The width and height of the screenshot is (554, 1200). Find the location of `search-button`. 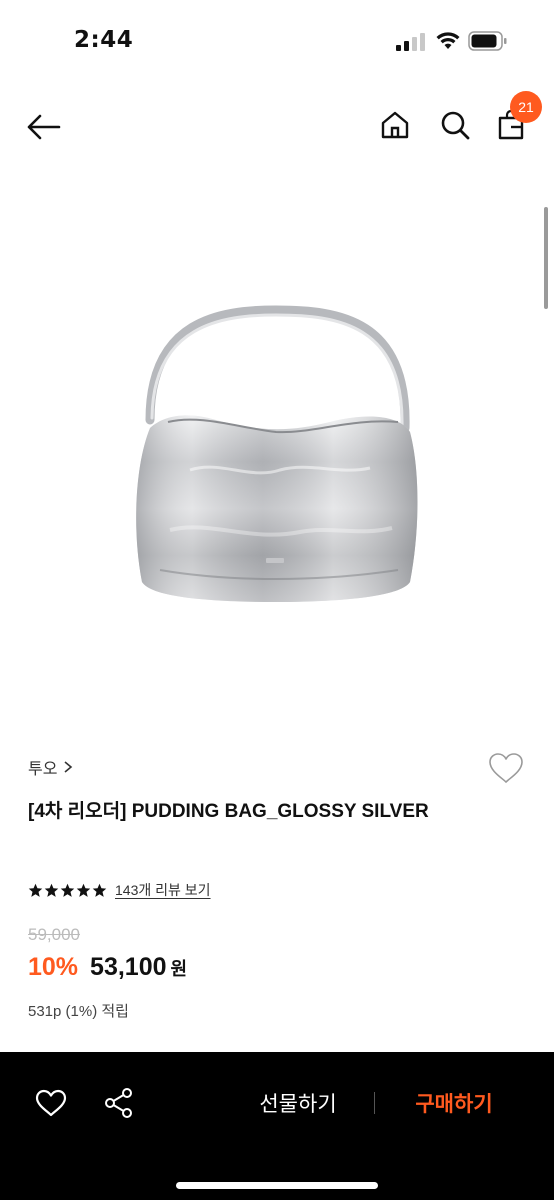

search-button is located at coordinates (455, 125).